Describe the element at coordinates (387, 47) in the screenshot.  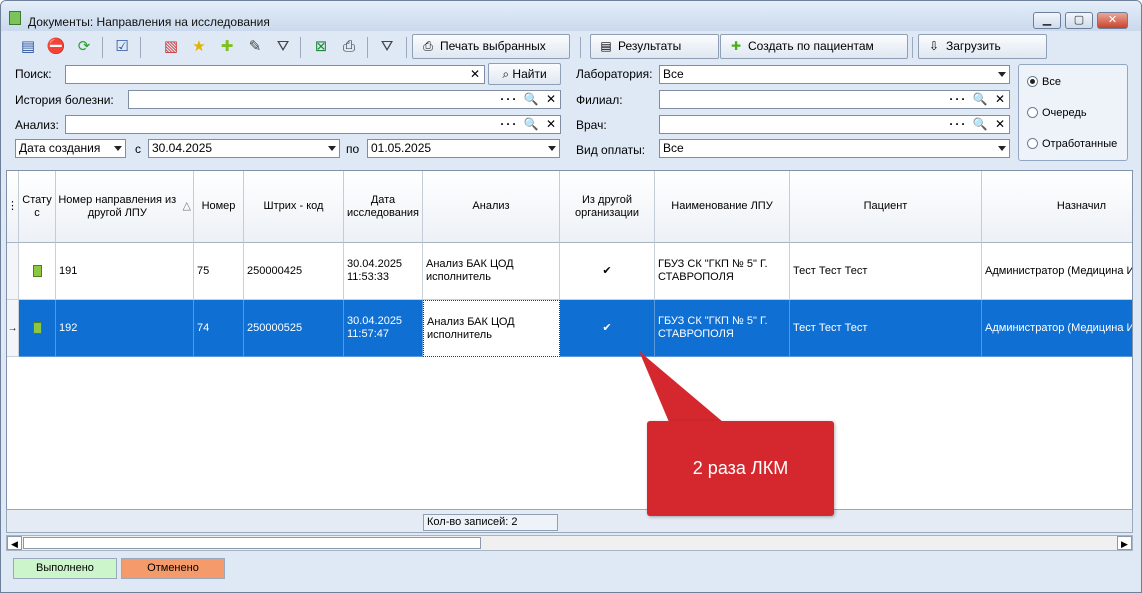
I see `clear-filter-icon: ⛛` at that location.